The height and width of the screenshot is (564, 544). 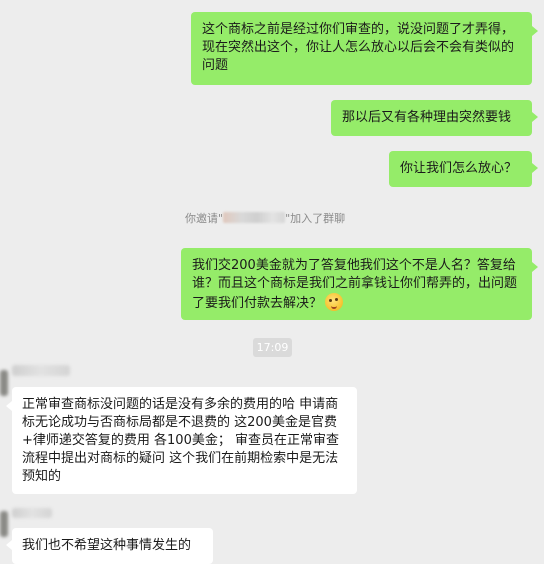 I want to click on message-text: 那以后又有各种理由突然要钱, so click(x=427, y=117).